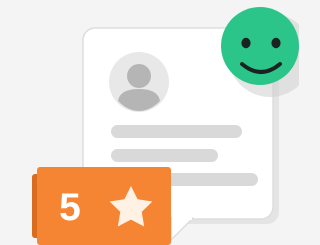 The image size is (320, 245). What do you see at coordinates (139, 82) in the screenshot?
I see `user-avatar-icon` at bounding box center [139, 82].